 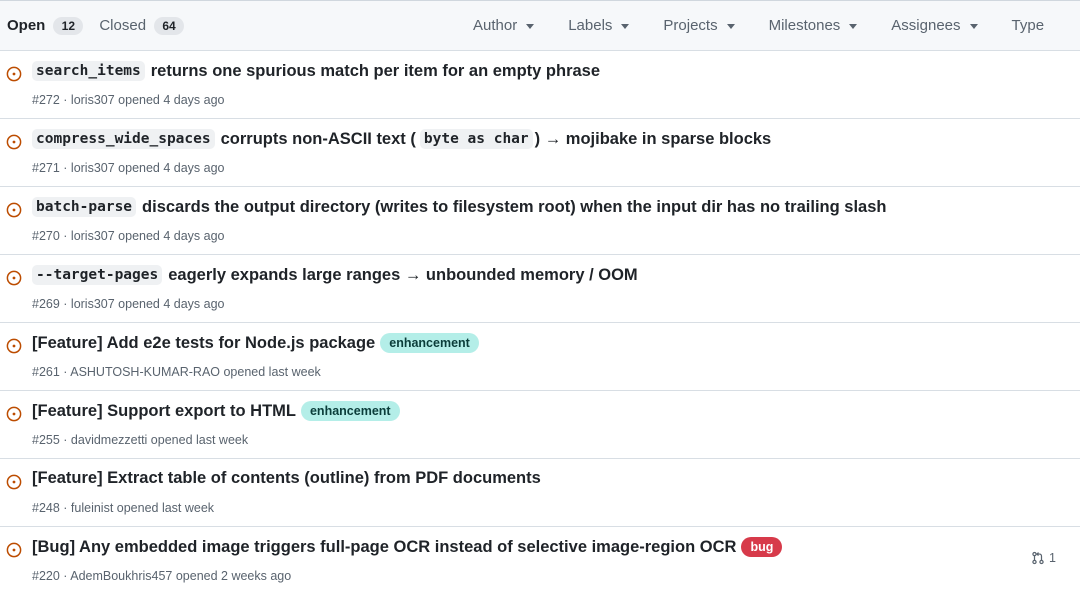 What do you see at coordinates (476, 139) in the screenshot?
I see `issue-title-code: byte as char` at bounding box center [476, 139].